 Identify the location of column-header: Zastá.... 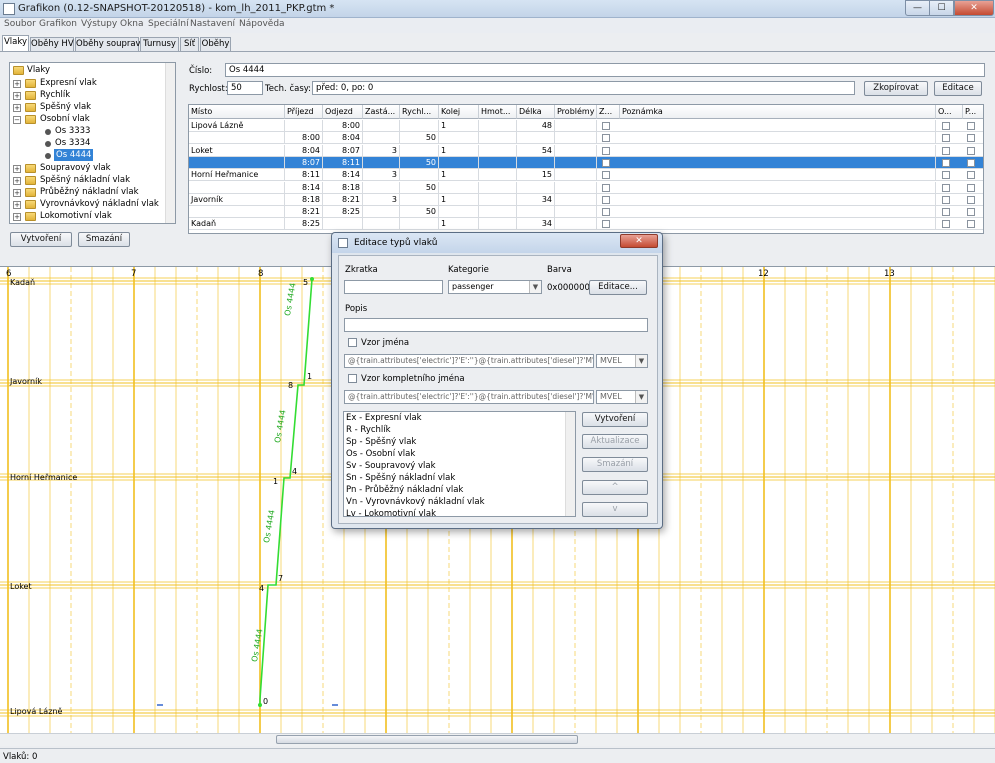
(381, 112).